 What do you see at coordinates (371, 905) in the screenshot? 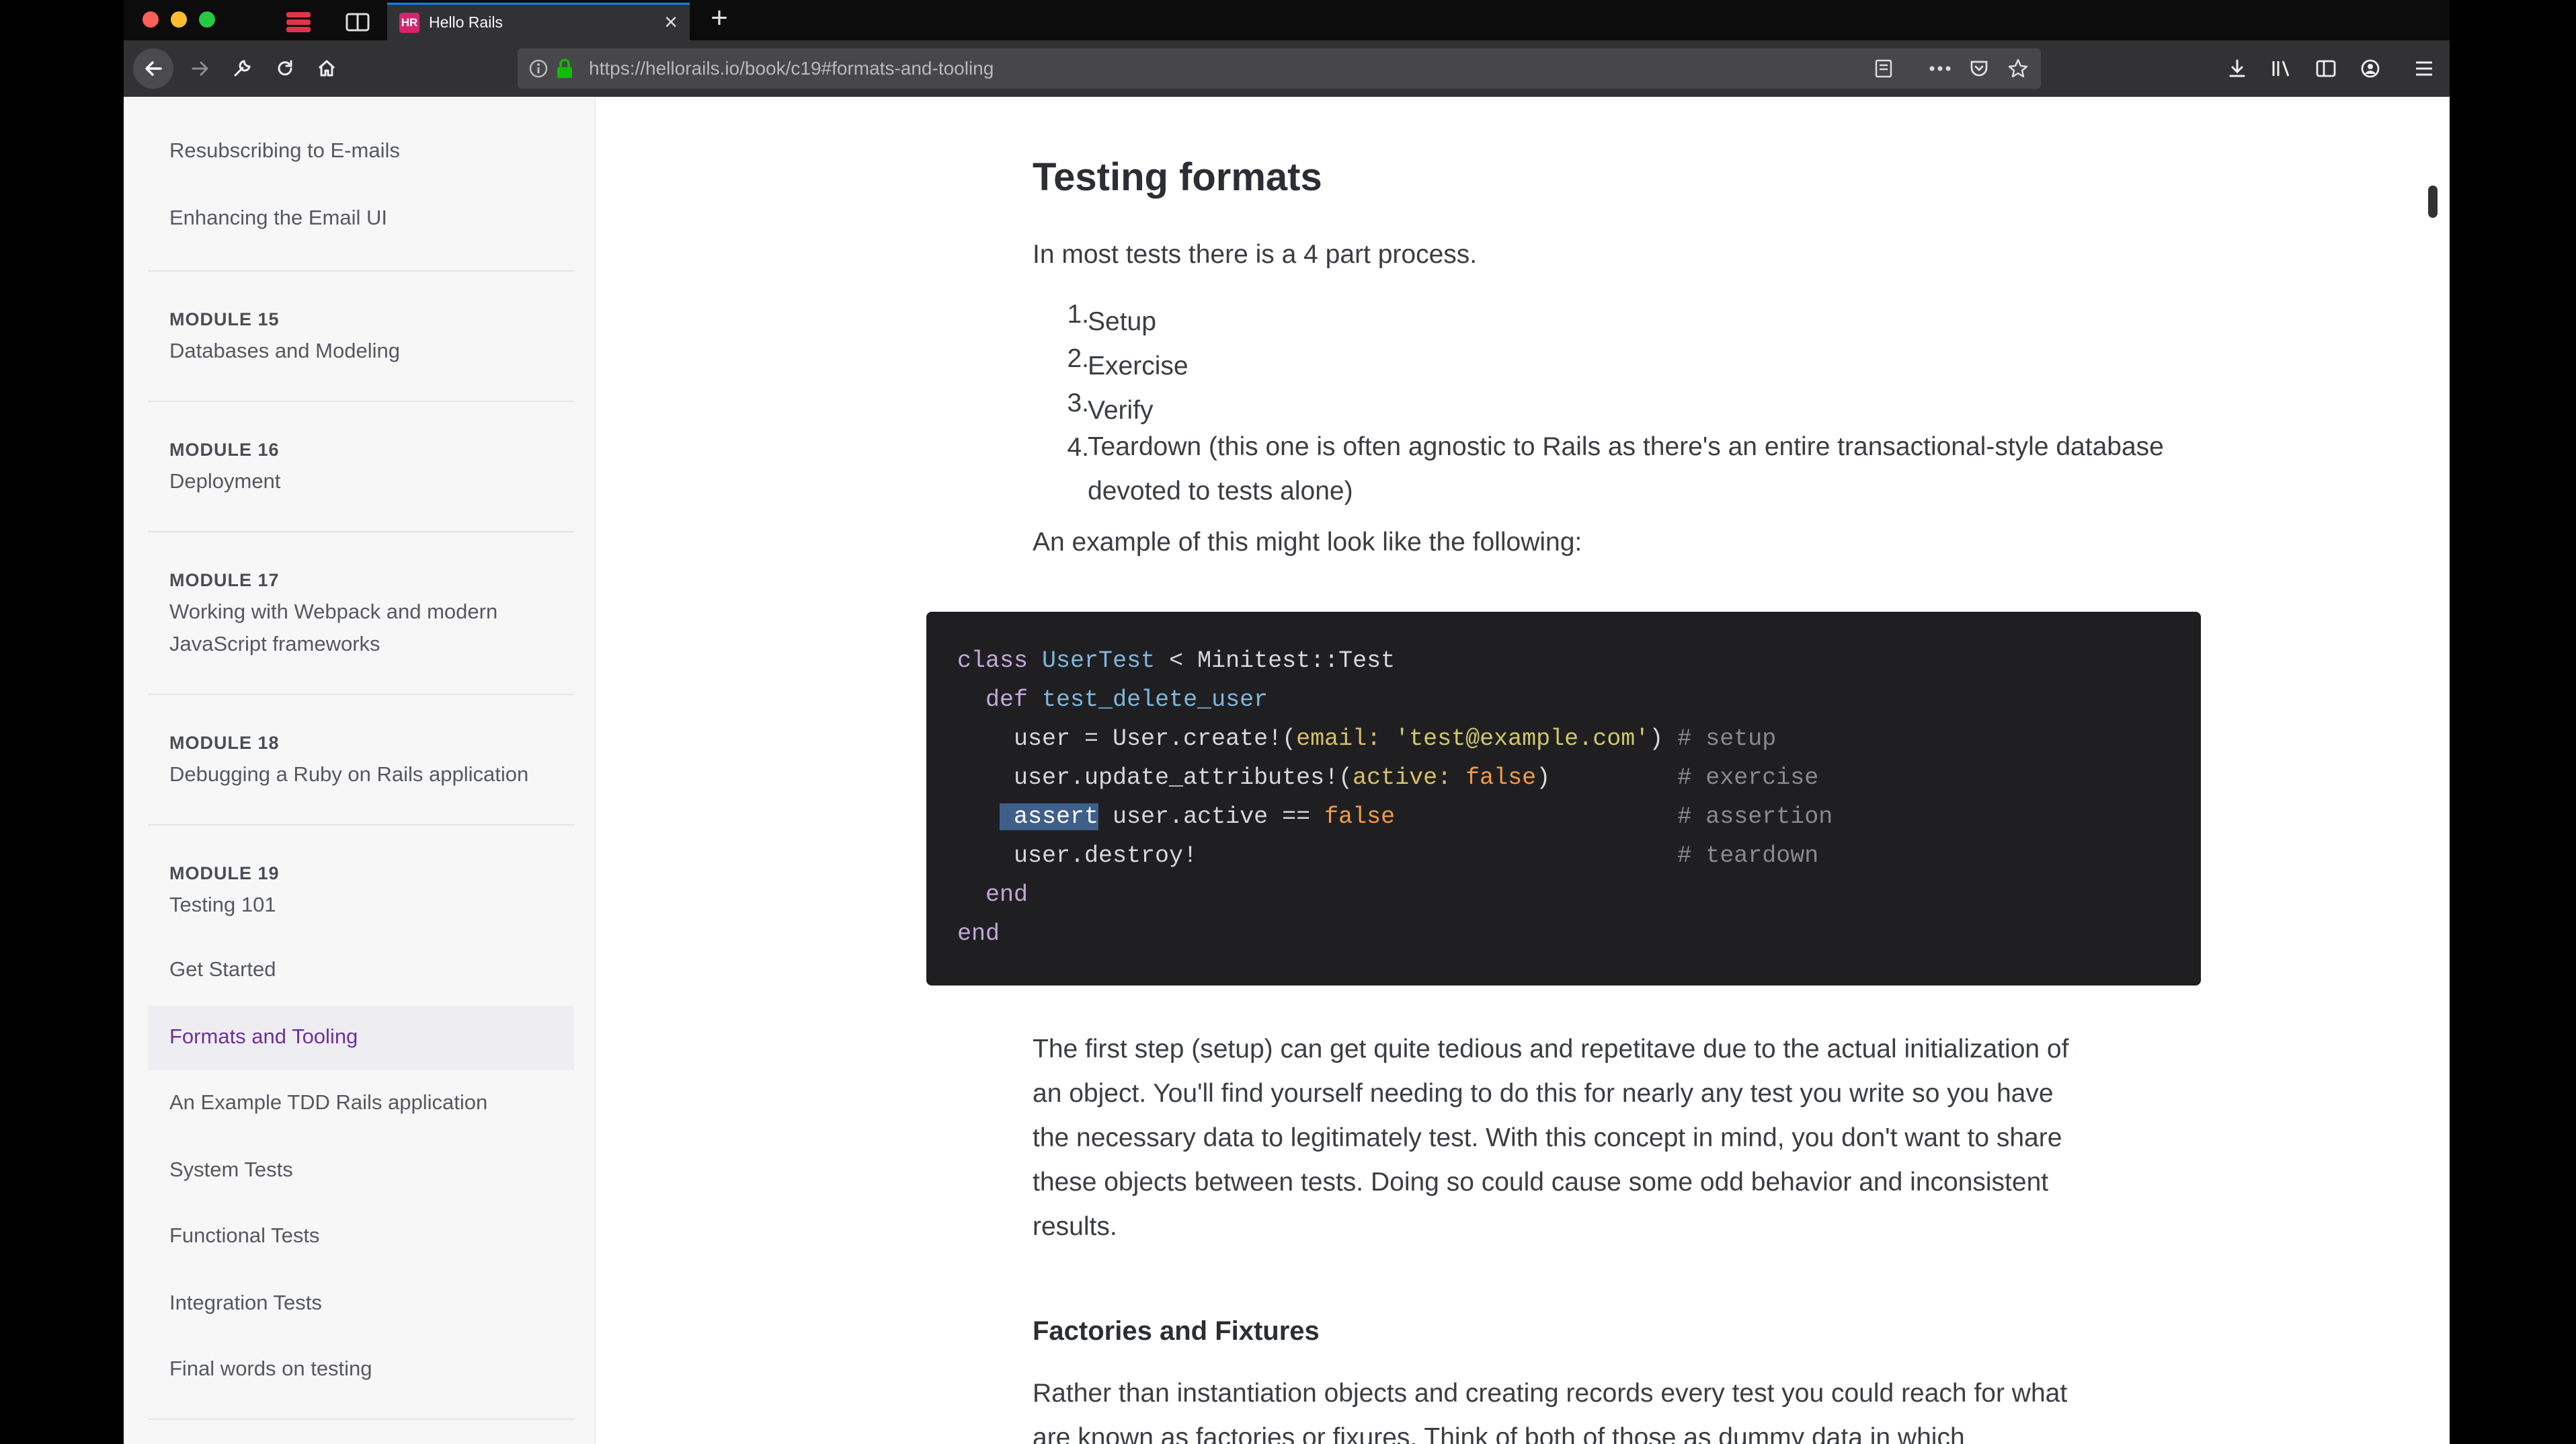
I see `module-19-title: Testing 101` at bounding box center [371, 905].